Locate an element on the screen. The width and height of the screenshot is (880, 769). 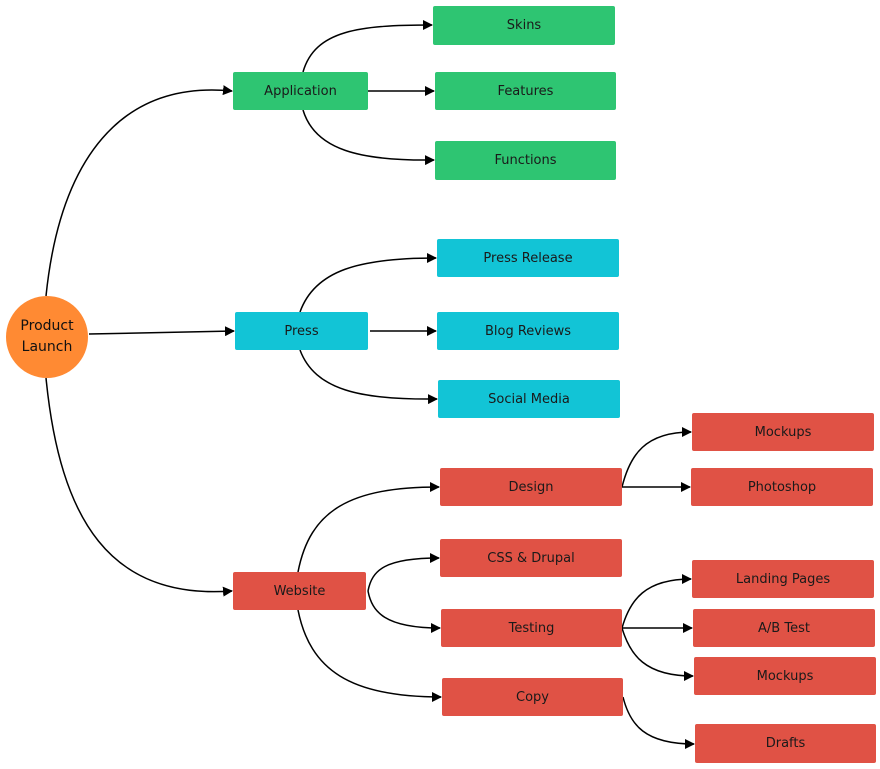
node-design-mockups: Mockups is located at coordinates (783, 432).